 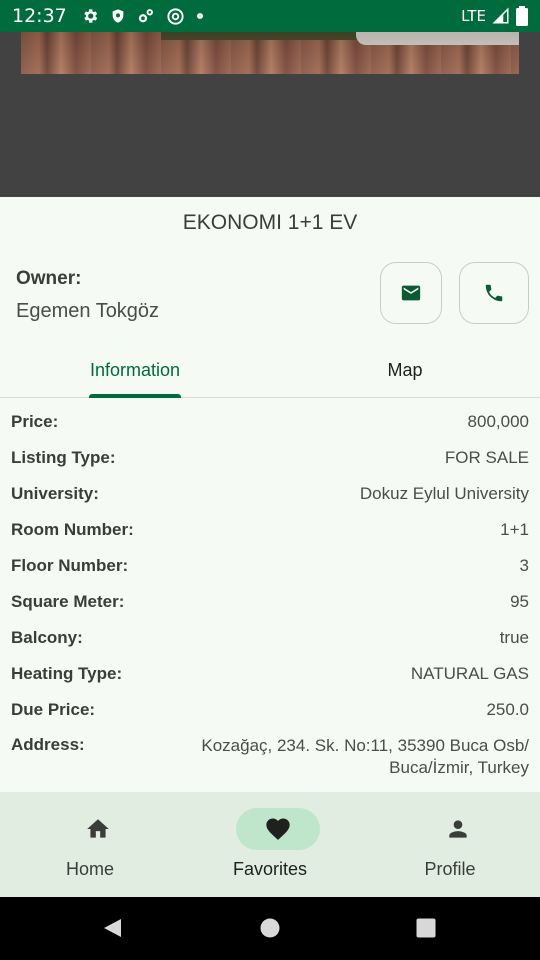 I want to click on detail-value: 800,000, so click(x=498, y=421).